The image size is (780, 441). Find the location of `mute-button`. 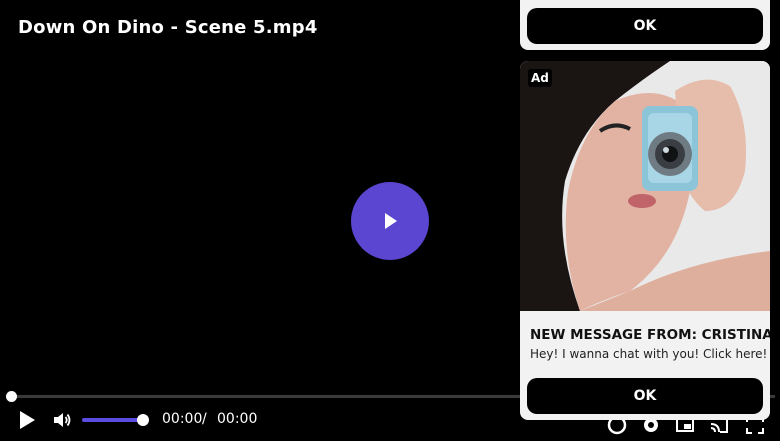

mute-button is located at coordinates (62, 420).